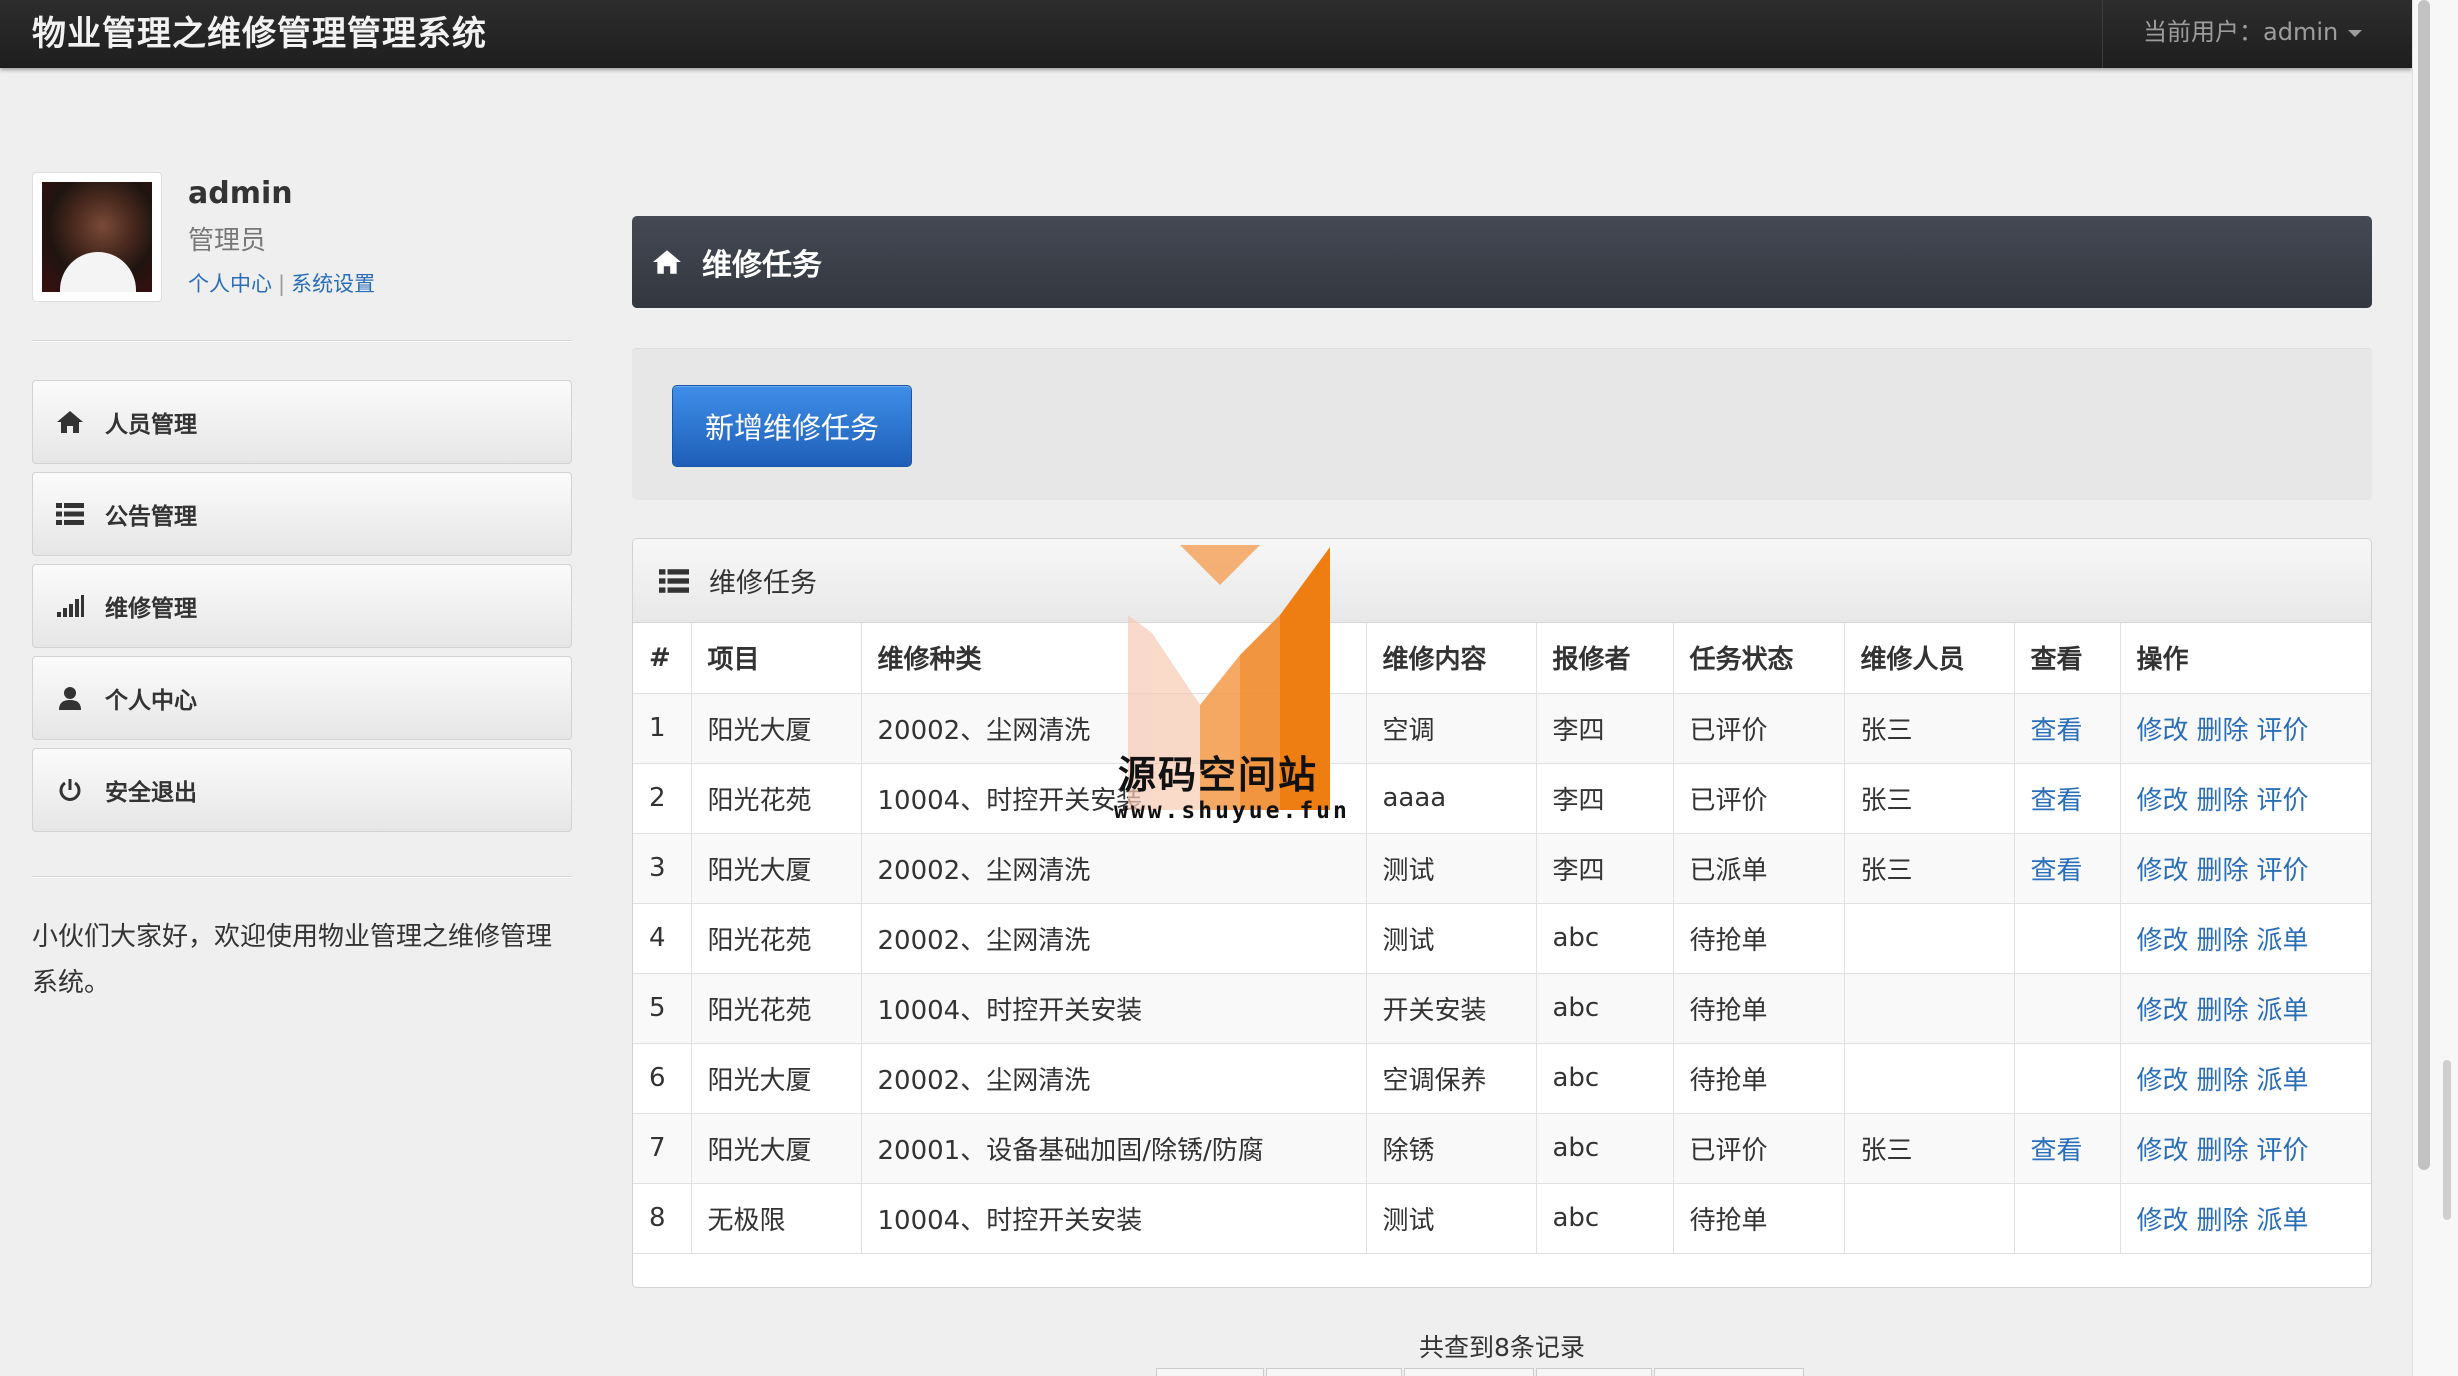  Describe the element at coordinates (1451, 1008) in the screenshot. I see `cell-content: 开关安装` at that location.